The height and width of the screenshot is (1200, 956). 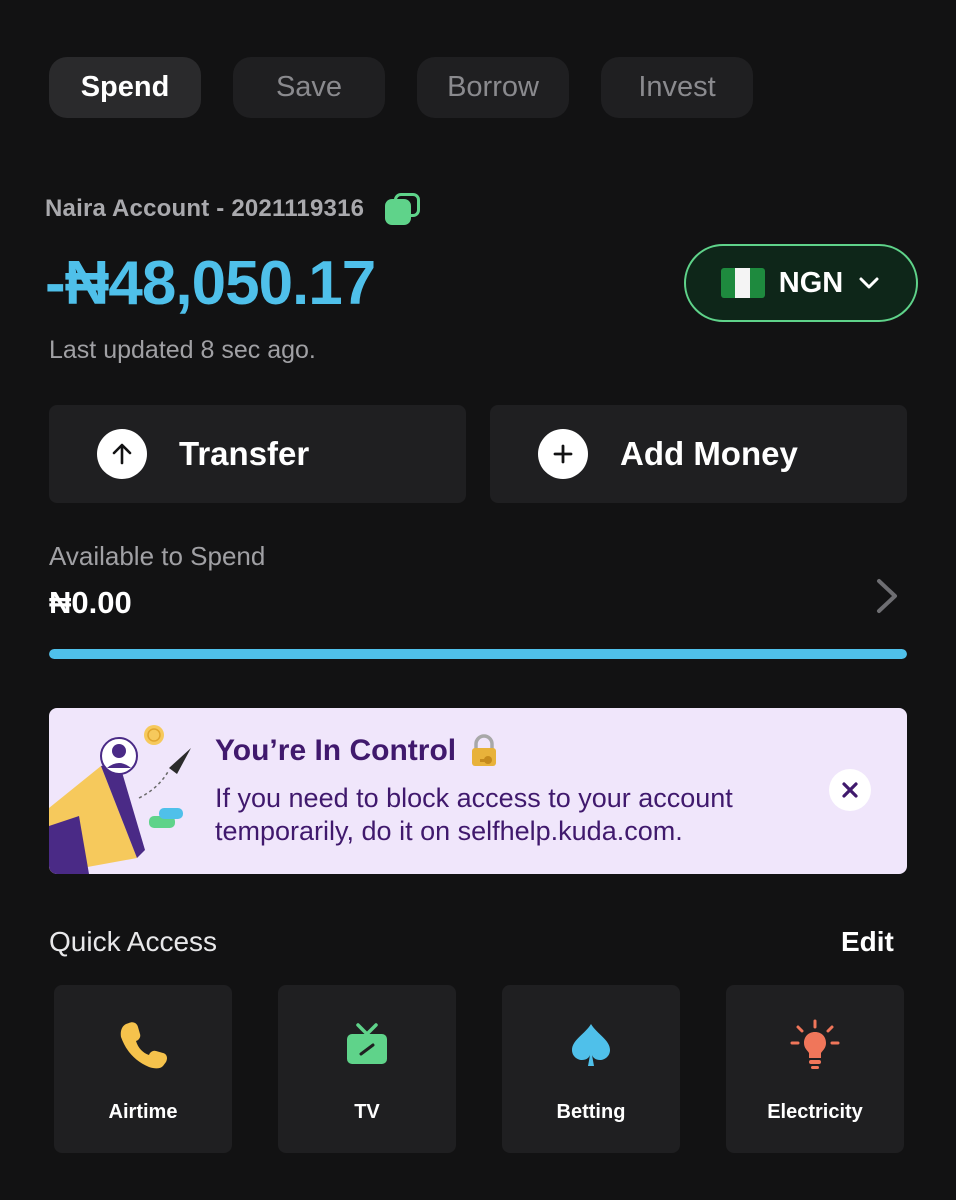 I want to click on quick-access-electricity: Electricity, so click(x=815, y=1069).